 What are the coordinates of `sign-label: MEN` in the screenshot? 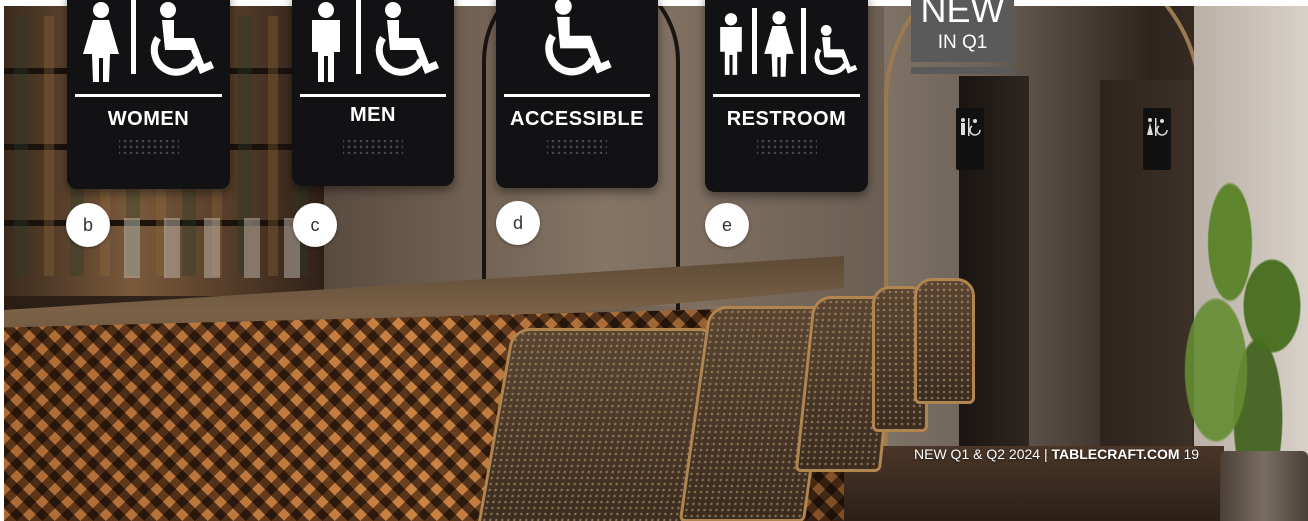 It's located at (373, 115).